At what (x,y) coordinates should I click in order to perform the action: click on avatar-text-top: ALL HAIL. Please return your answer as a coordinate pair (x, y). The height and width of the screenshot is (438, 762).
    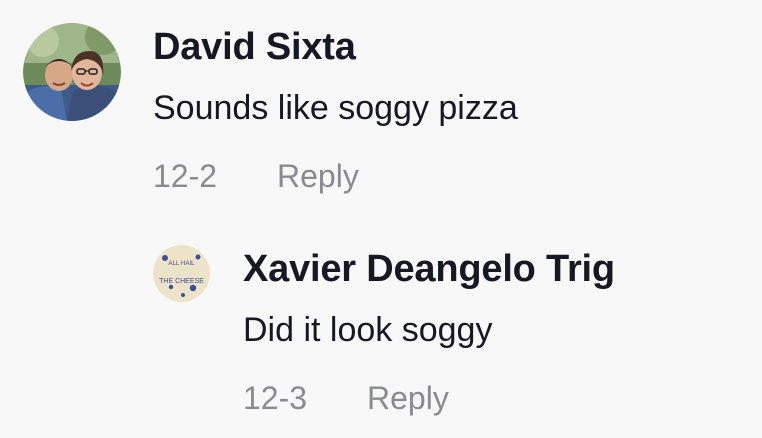
    Looking at the image, I should click on (181, 263).